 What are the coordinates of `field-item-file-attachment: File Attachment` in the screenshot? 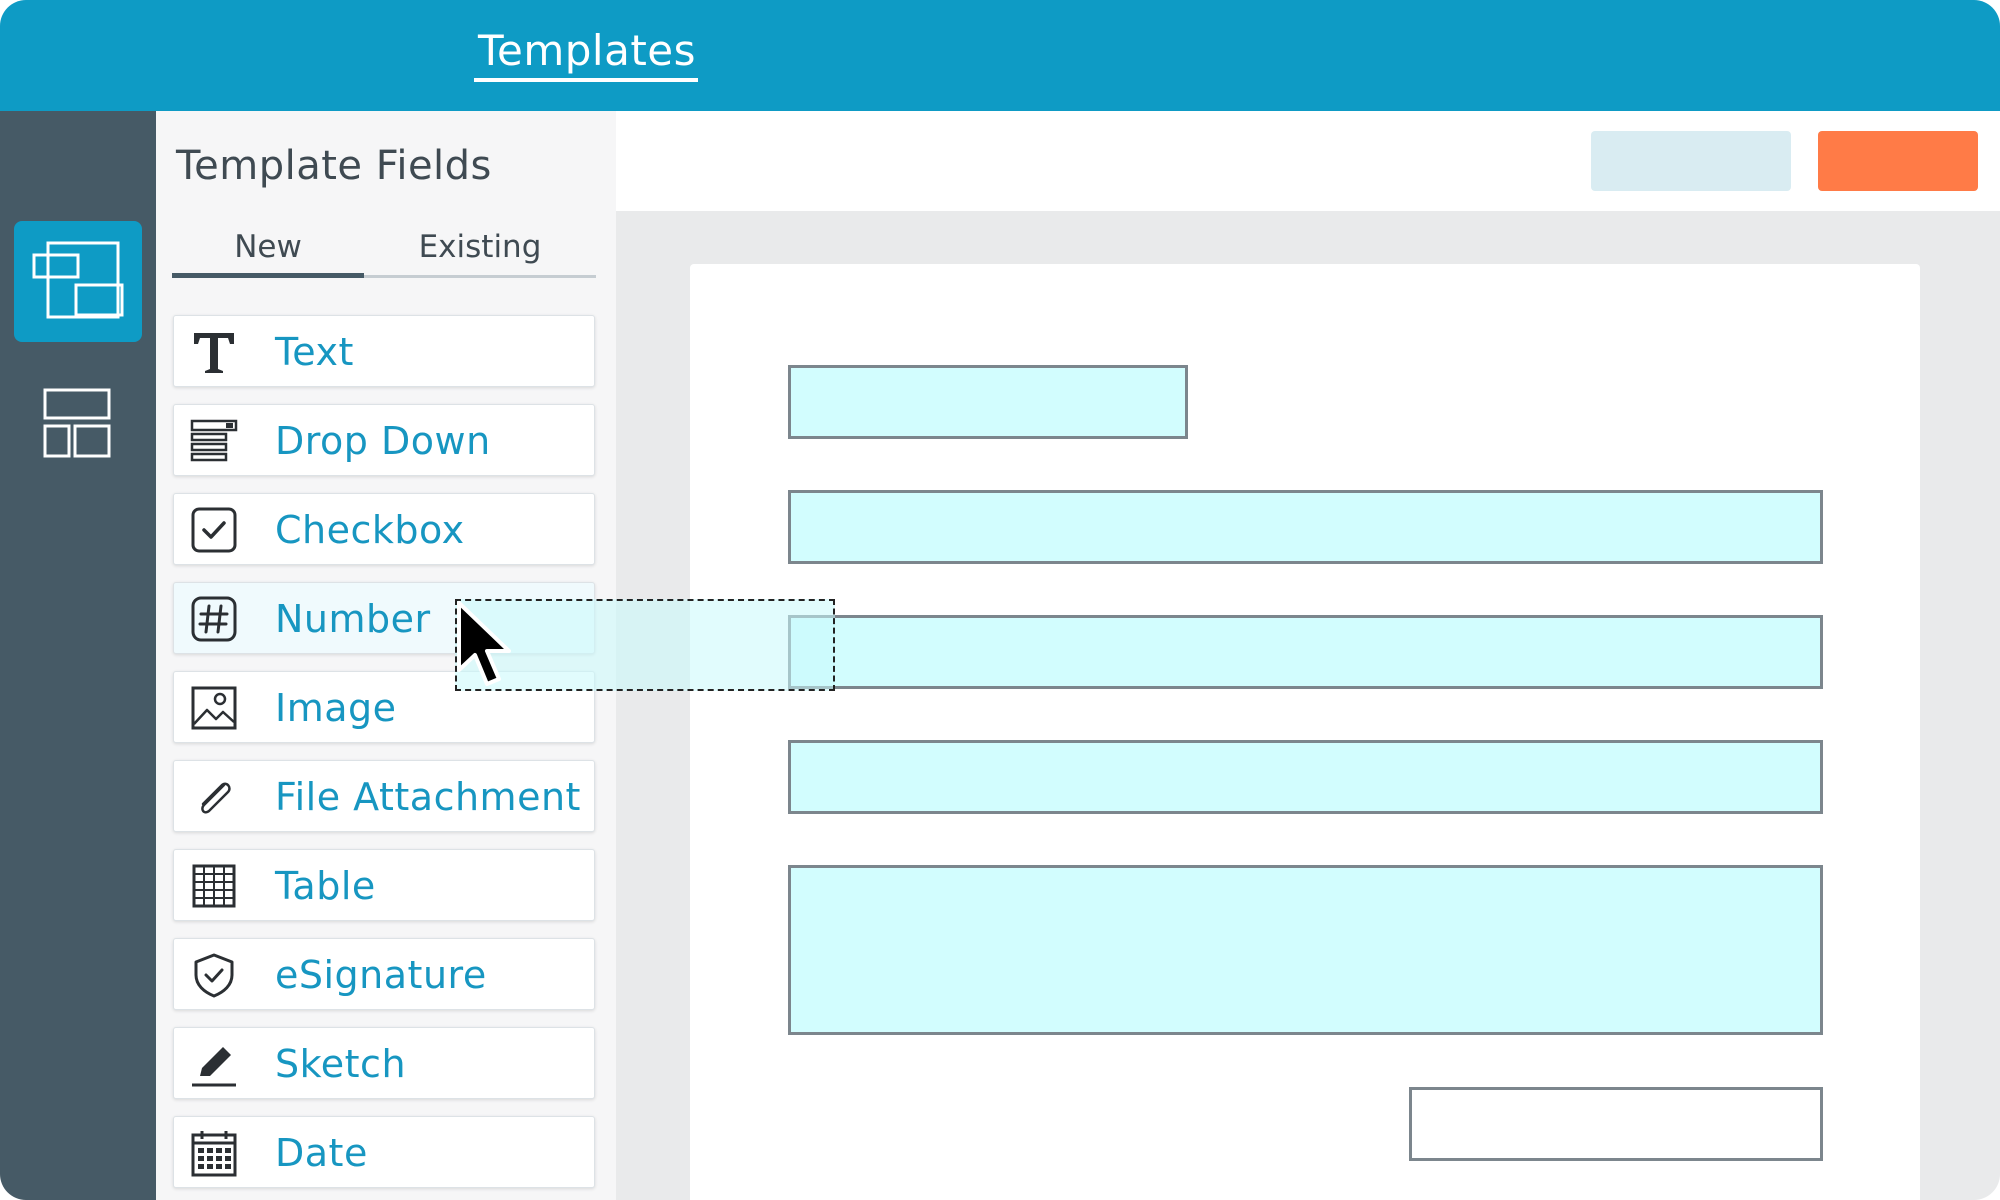 It's located at (384, 796).